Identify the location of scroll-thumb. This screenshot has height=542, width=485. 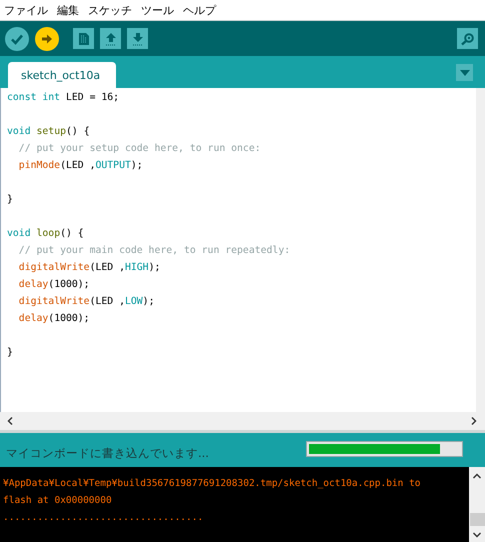
(477, 519).